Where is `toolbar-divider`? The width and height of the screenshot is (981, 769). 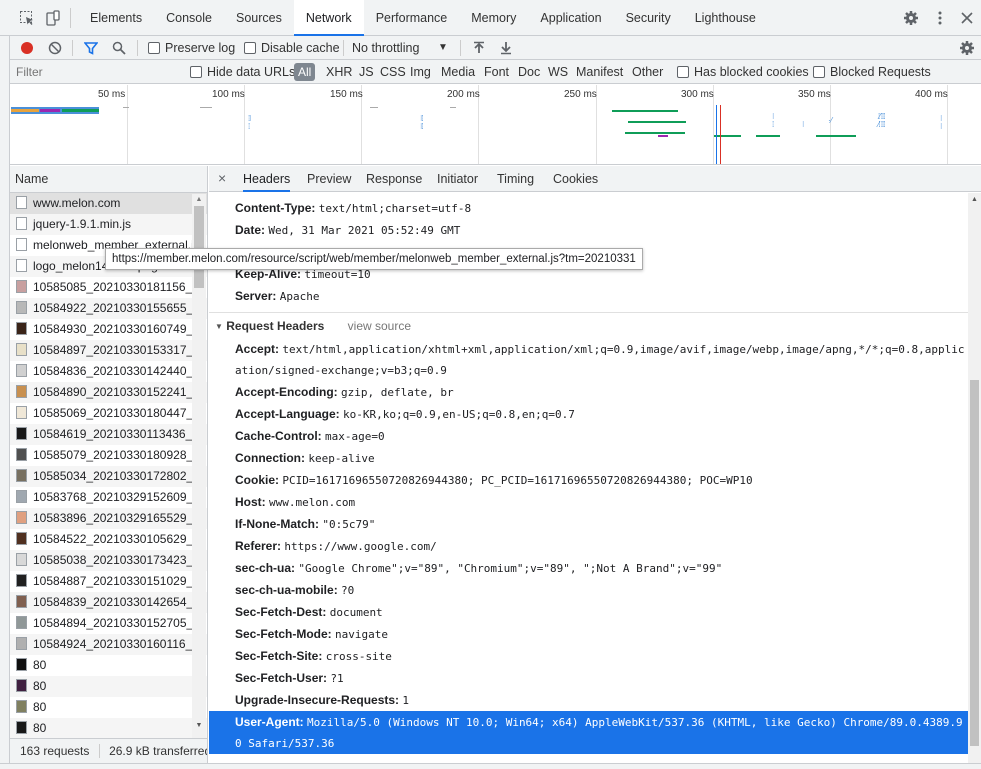
toolbar-divider is located at coordinates (460, 48).